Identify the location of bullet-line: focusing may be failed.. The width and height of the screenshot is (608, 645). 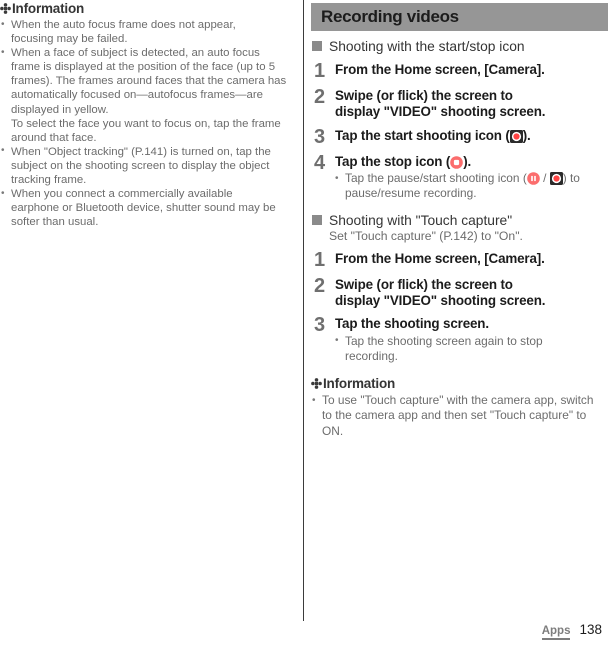
(69, 39).